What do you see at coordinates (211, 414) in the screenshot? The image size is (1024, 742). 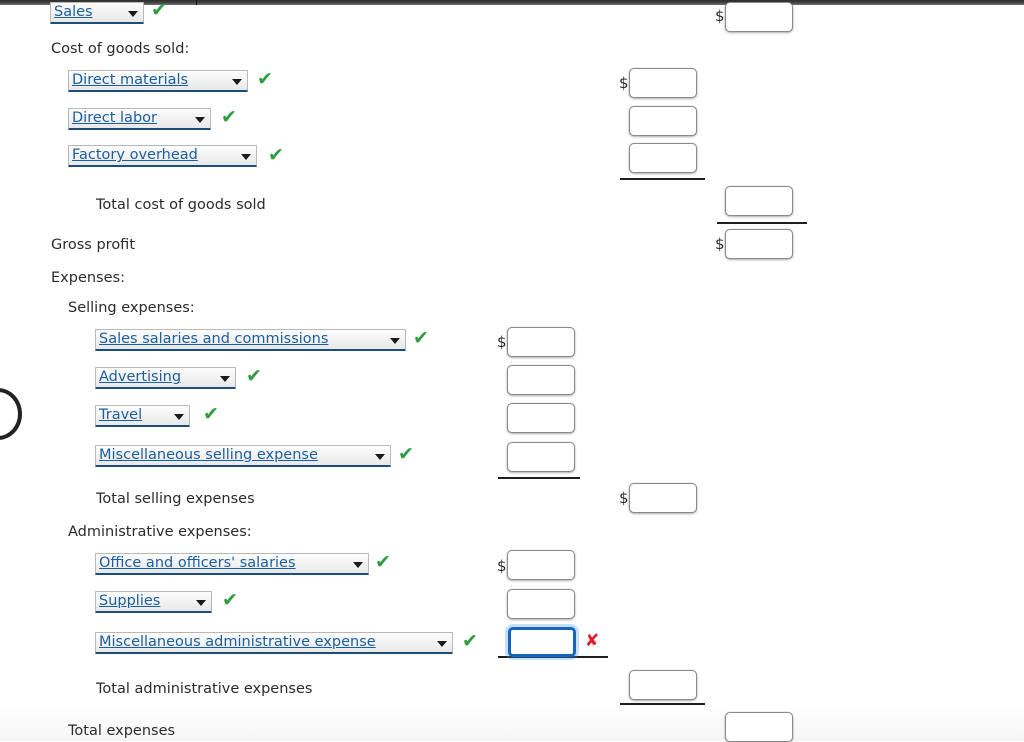 I see `validation-check-icon-travel: ✔` at bounding box center [211, 414].